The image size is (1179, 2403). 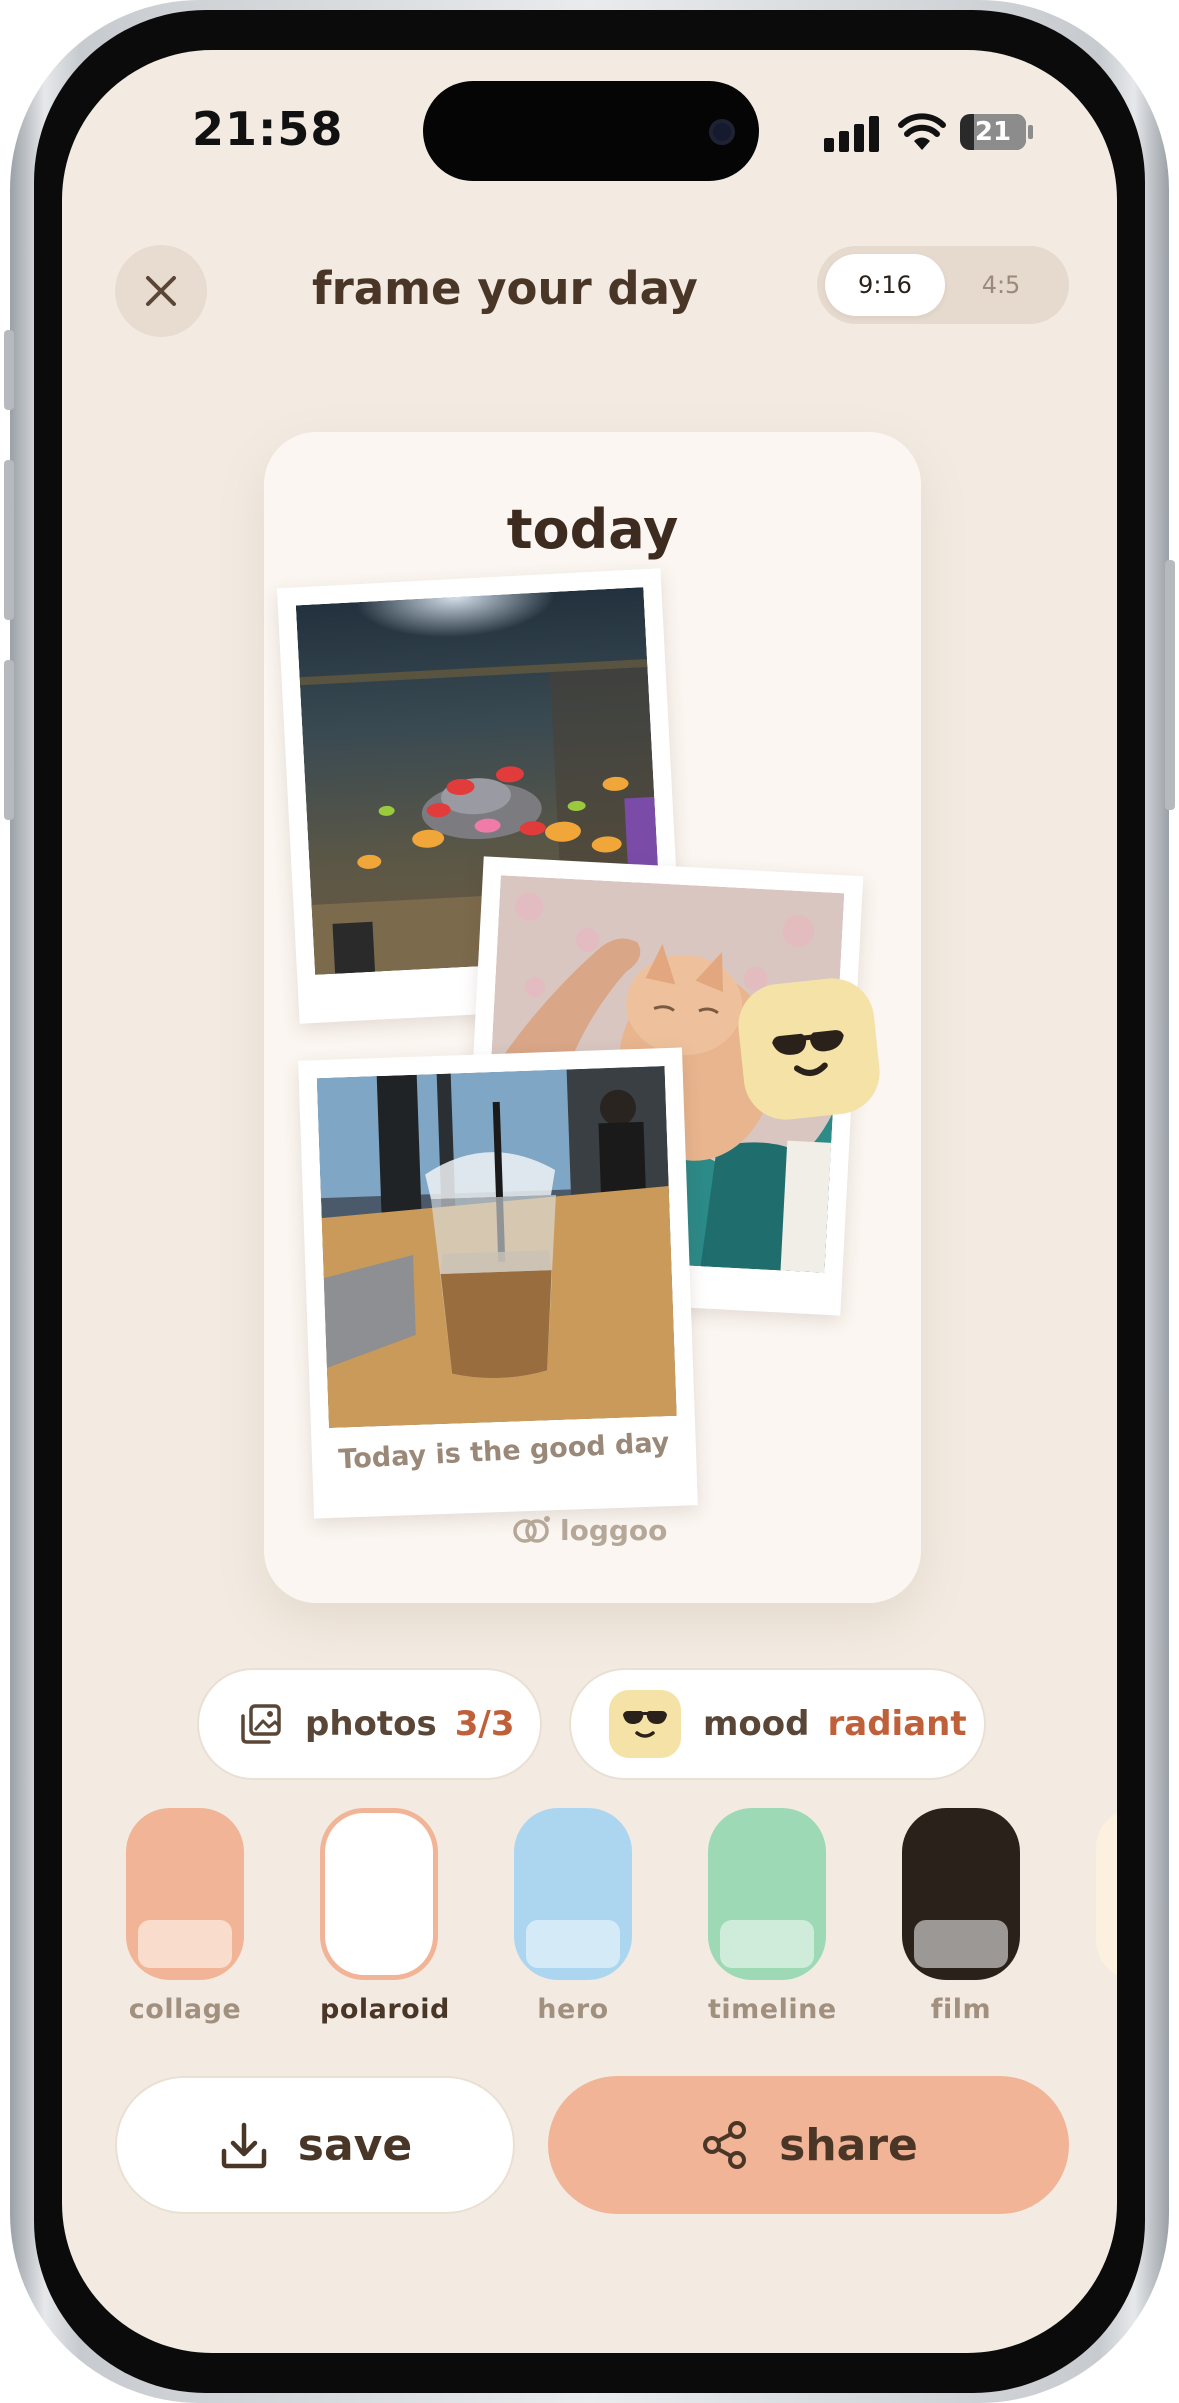 I want to click on layout-thumb-timeline, so click(x=767, y=1894).